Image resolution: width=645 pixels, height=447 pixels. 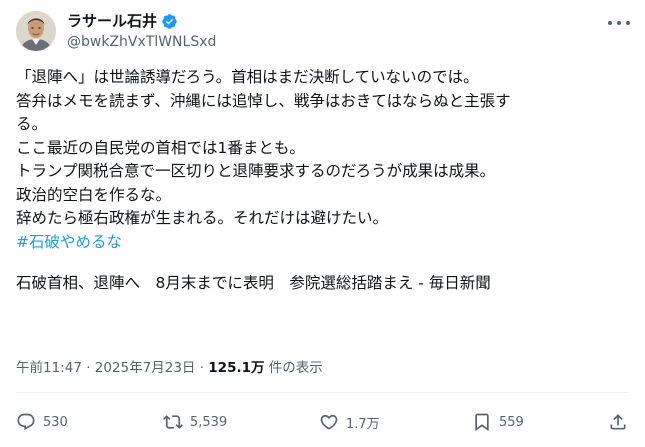 I want to click on verified-badge-icon, so click(x=169, y=21).